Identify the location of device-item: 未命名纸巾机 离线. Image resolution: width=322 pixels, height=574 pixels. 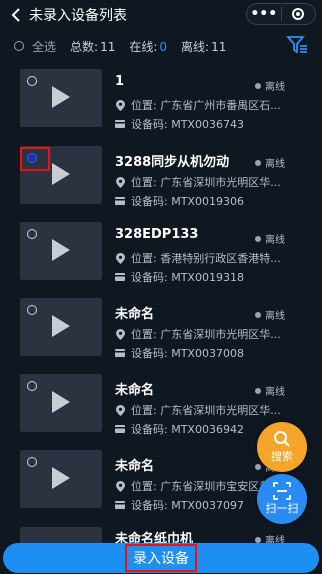
(161, 534).